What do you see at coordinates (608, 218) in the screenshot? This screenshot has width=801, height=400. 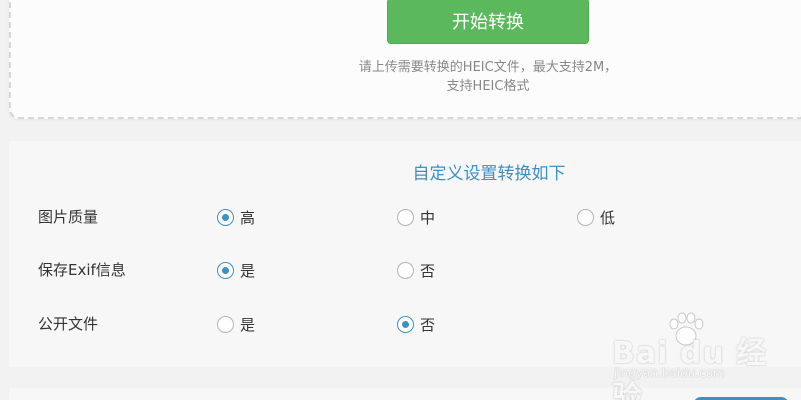 I see `quality-option-label: 低` at bounding box center [608, 218].